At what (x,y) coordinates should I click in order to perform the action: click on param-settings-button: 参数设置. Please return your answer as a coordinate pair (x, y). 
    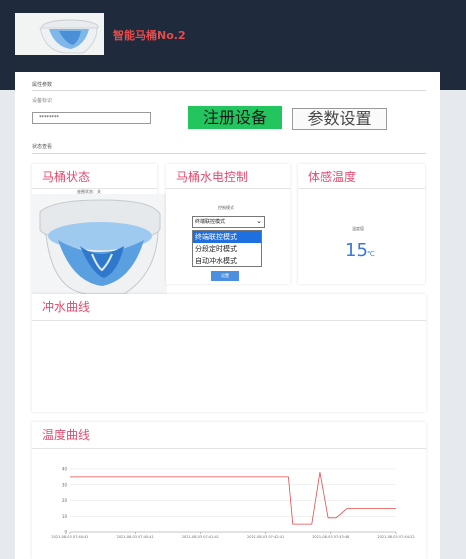
    Looking at the image, I should click on (339, 119).